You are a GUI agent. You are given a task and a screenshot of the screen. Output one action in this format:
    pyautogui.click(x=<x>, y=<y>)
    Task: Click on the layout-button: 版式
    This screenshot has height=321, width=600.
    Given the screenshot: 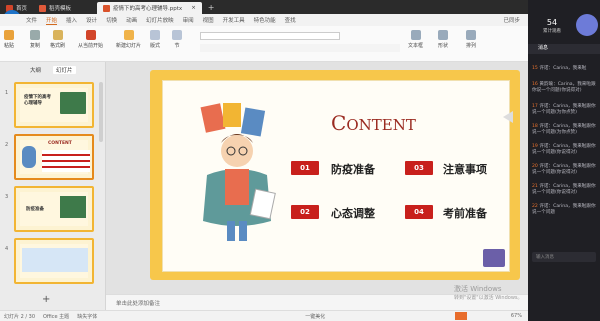 What is the action you would take?
    pyautogui.click(x=155, y=39)
    